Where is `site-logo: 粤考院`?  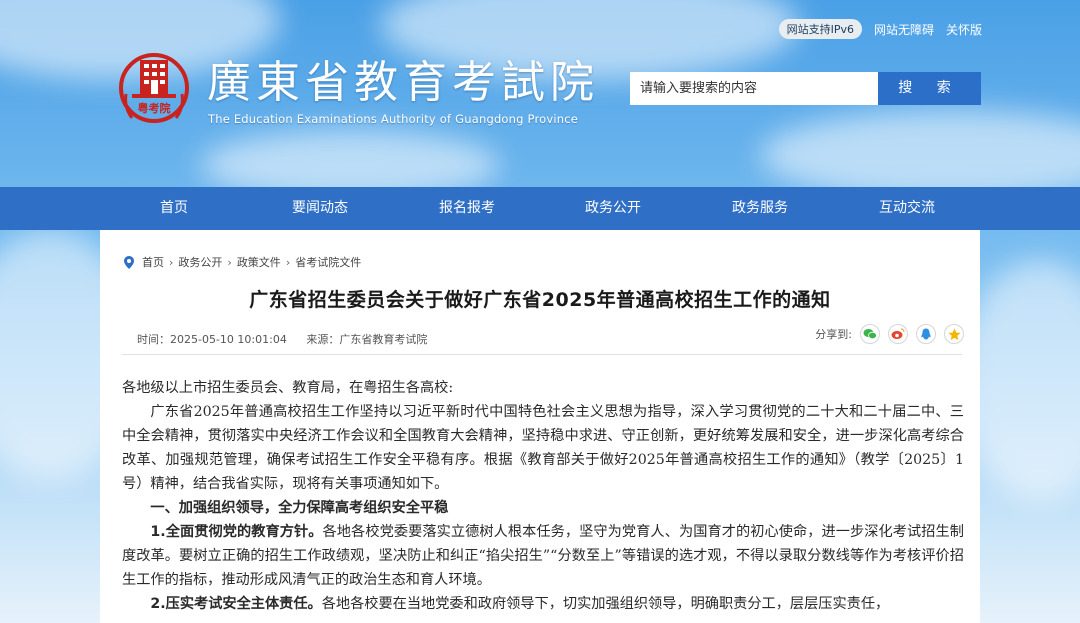
site-logo: 粤考院 is located at coordinates (154, 90).